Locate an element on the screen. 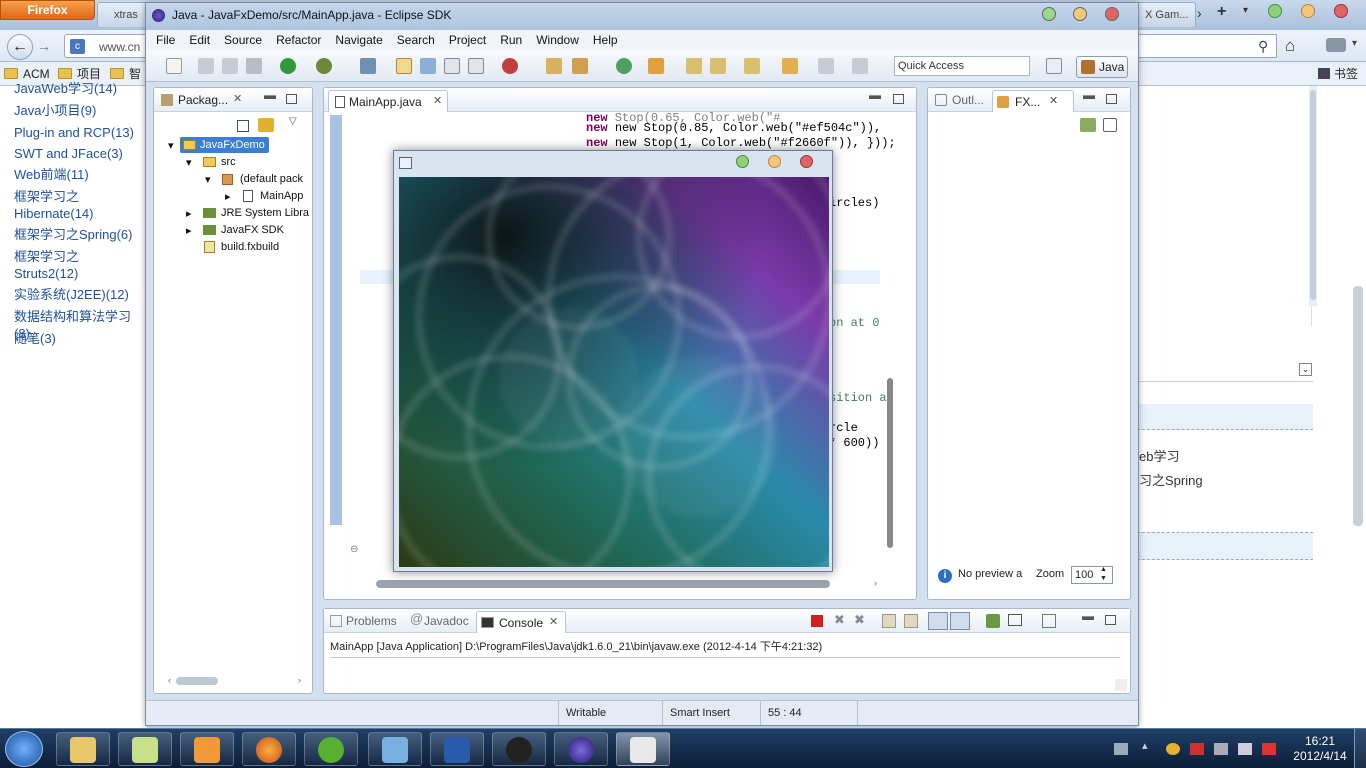 This screenshot has width=1366, height=768. menu-search: Search is located at coordinates (416, 40).